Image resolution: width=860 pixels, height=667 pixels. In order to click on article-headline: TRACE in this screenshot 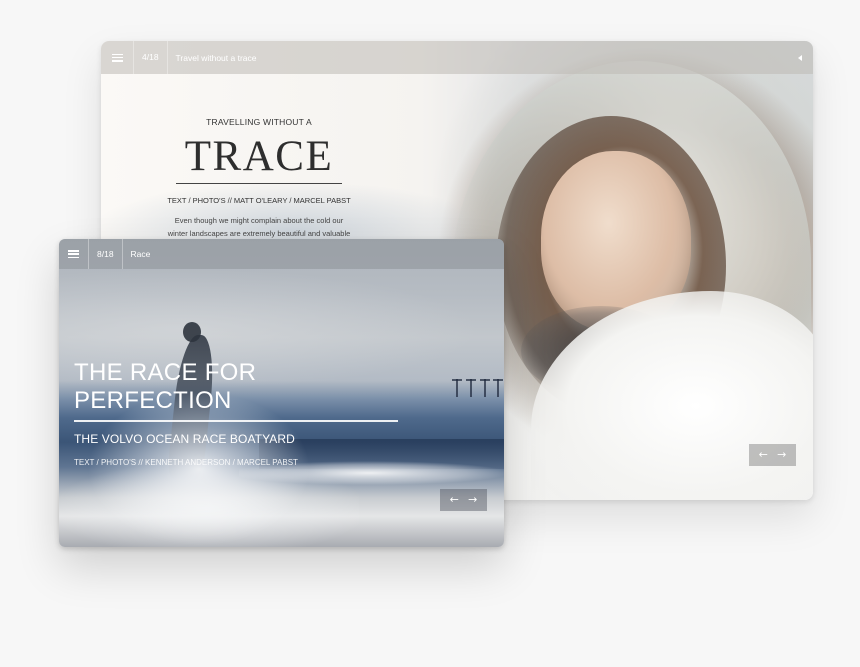, I will do `click(259, 156)`.